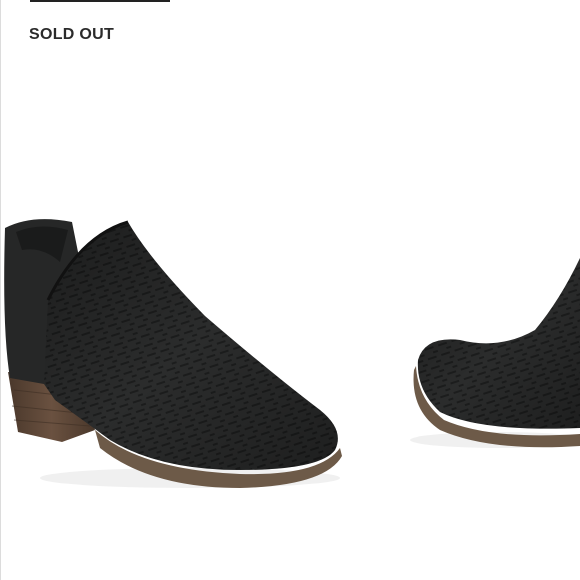 Image resolution: width=580 pixels, height=580 pixels. I want to click on right-boot, so click(495, 353).